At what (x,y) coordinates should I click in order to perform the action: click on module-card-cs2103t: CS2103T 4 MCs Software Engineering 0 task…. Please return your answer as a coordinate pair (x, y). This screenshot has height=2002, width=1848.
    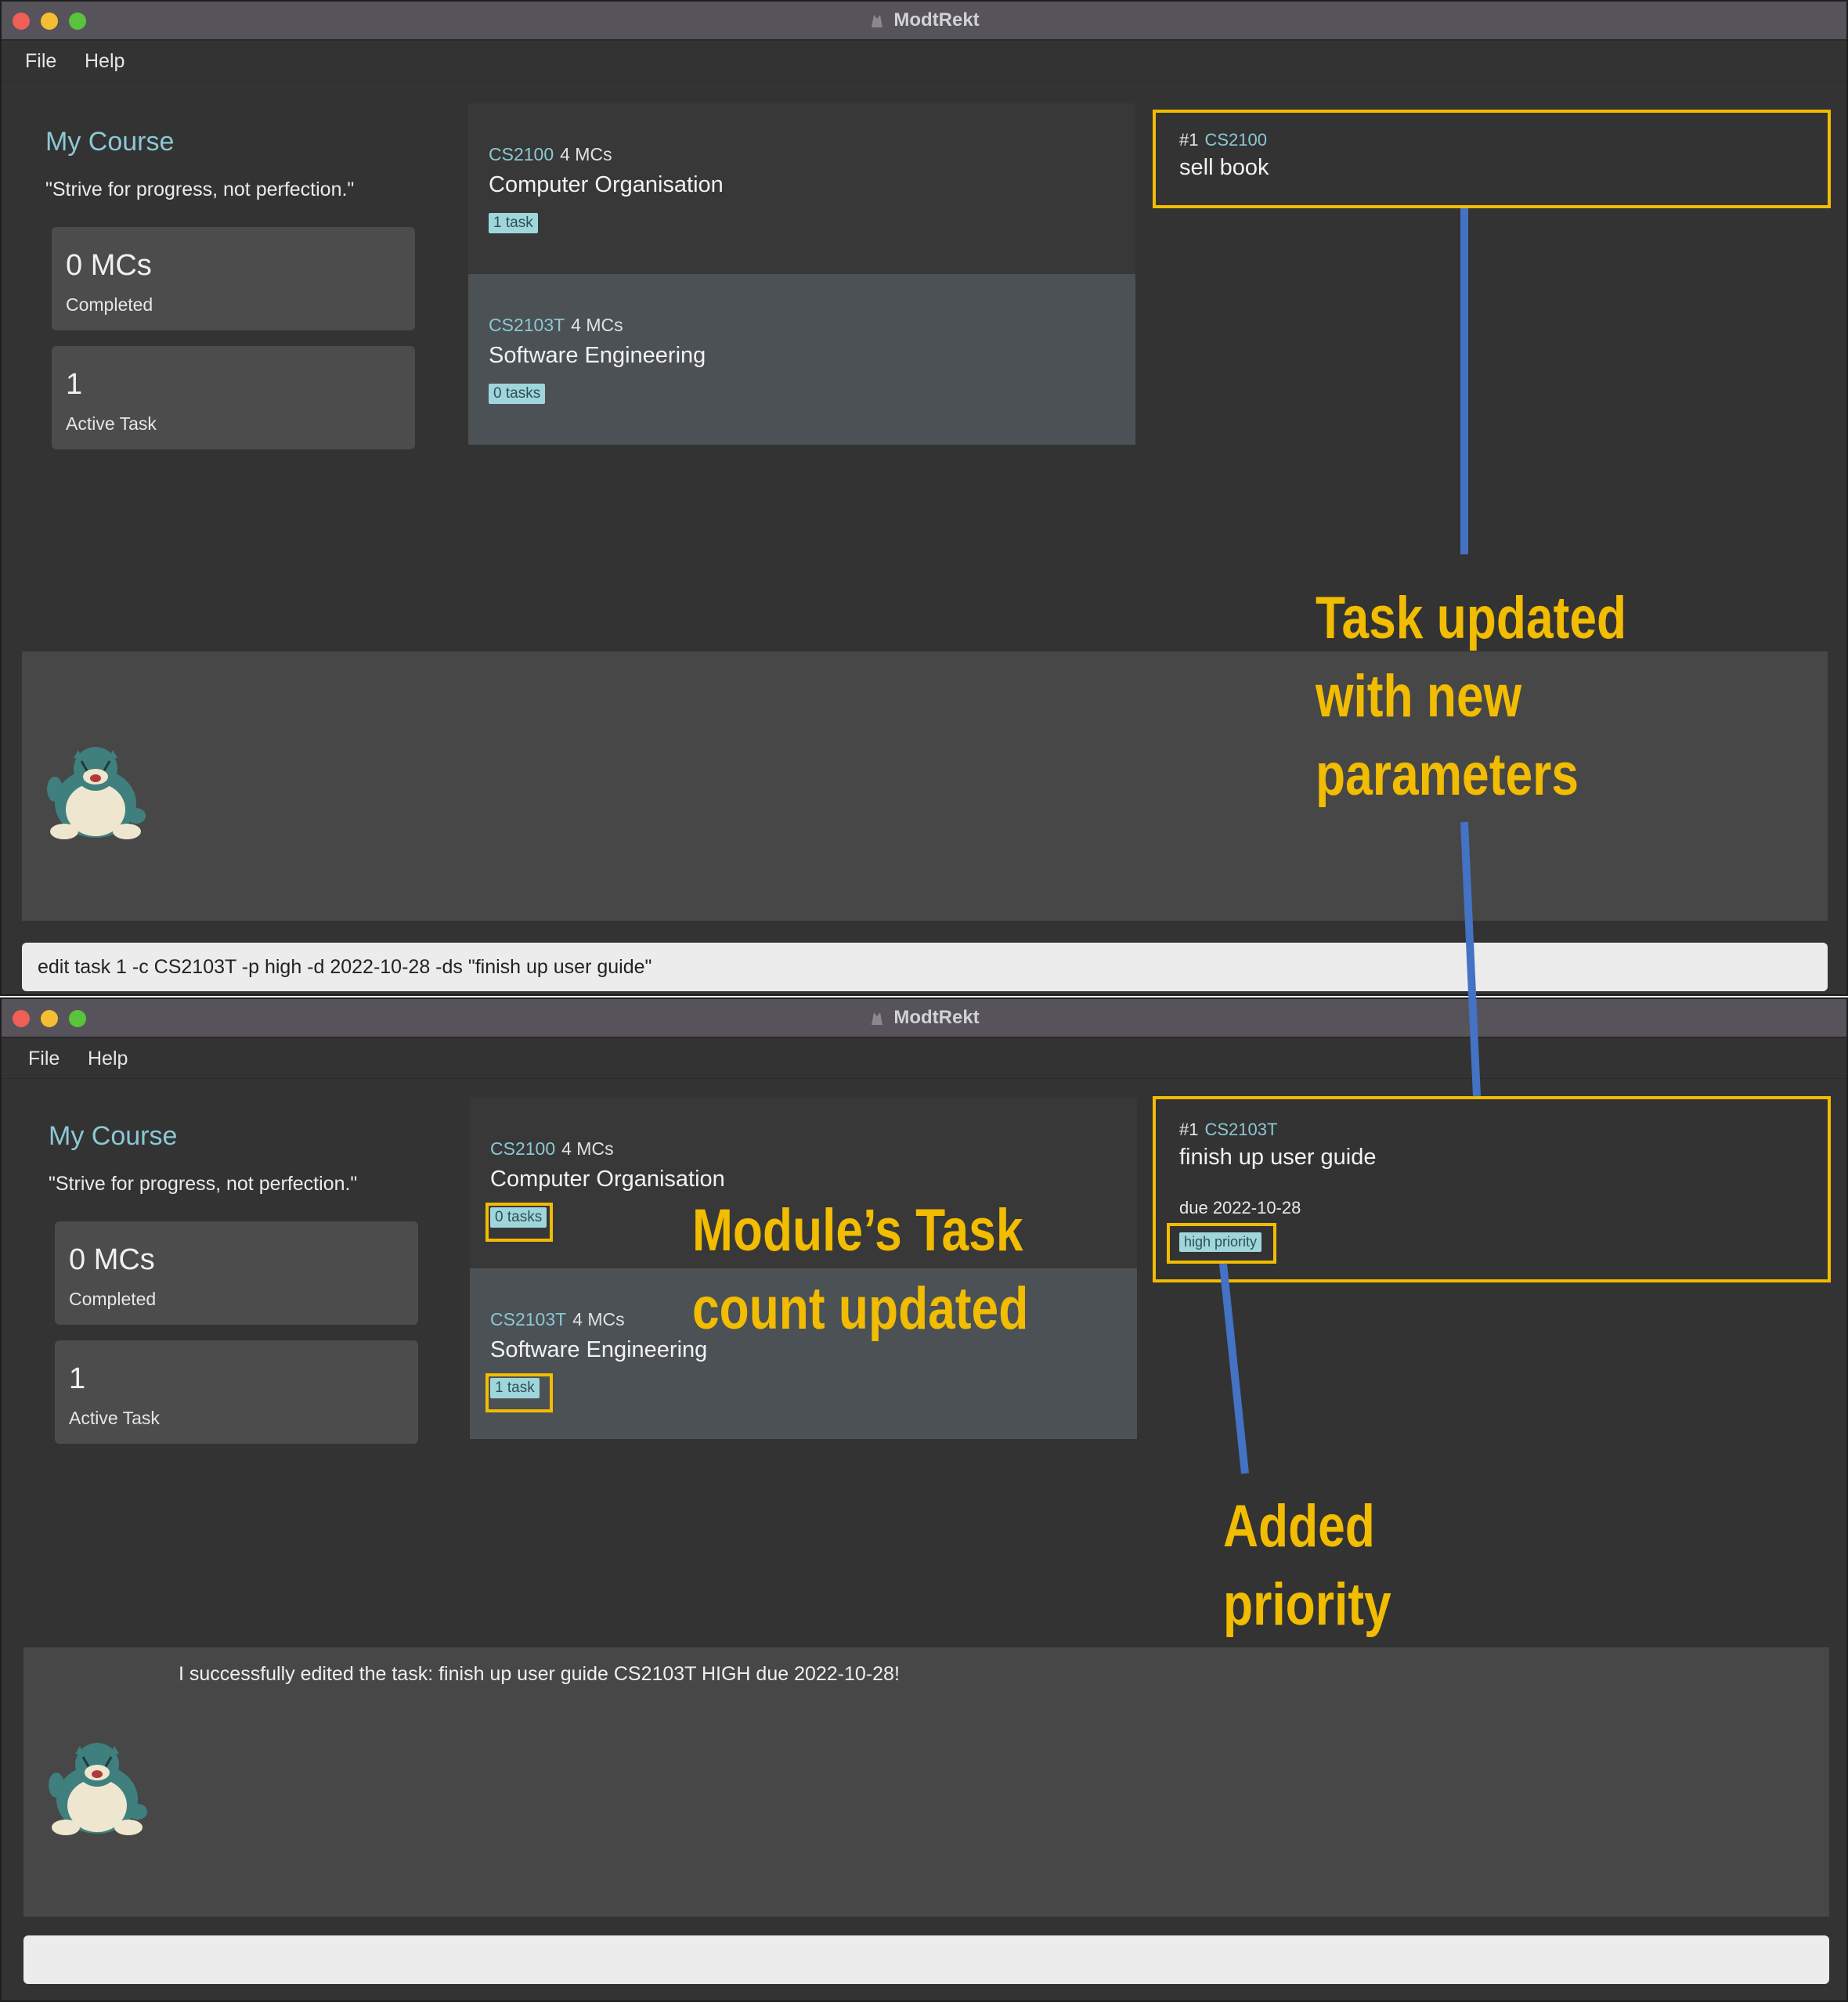
    Looking at the image, I should click on (801, 359).